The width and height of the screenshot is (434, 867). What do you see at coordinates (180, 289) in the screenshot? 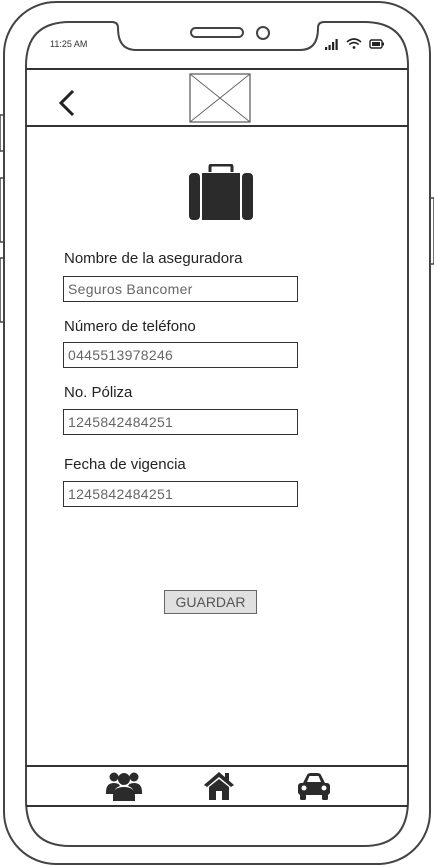
I see `insurer-name-input` at bounding box center [180, 289].